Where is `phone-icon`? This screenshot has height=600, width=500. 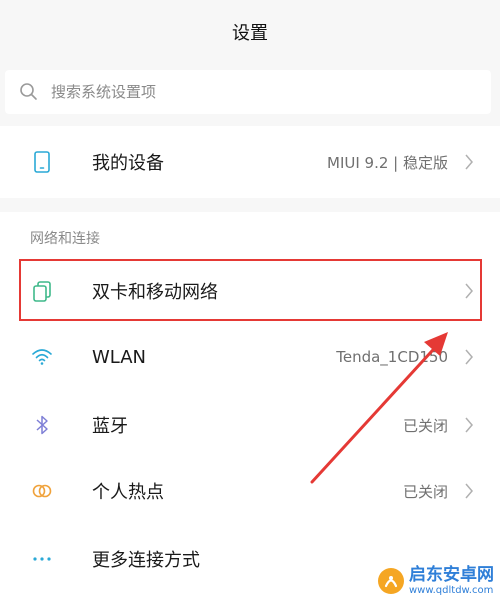 phone-icon is located at coordinates (42, 162).